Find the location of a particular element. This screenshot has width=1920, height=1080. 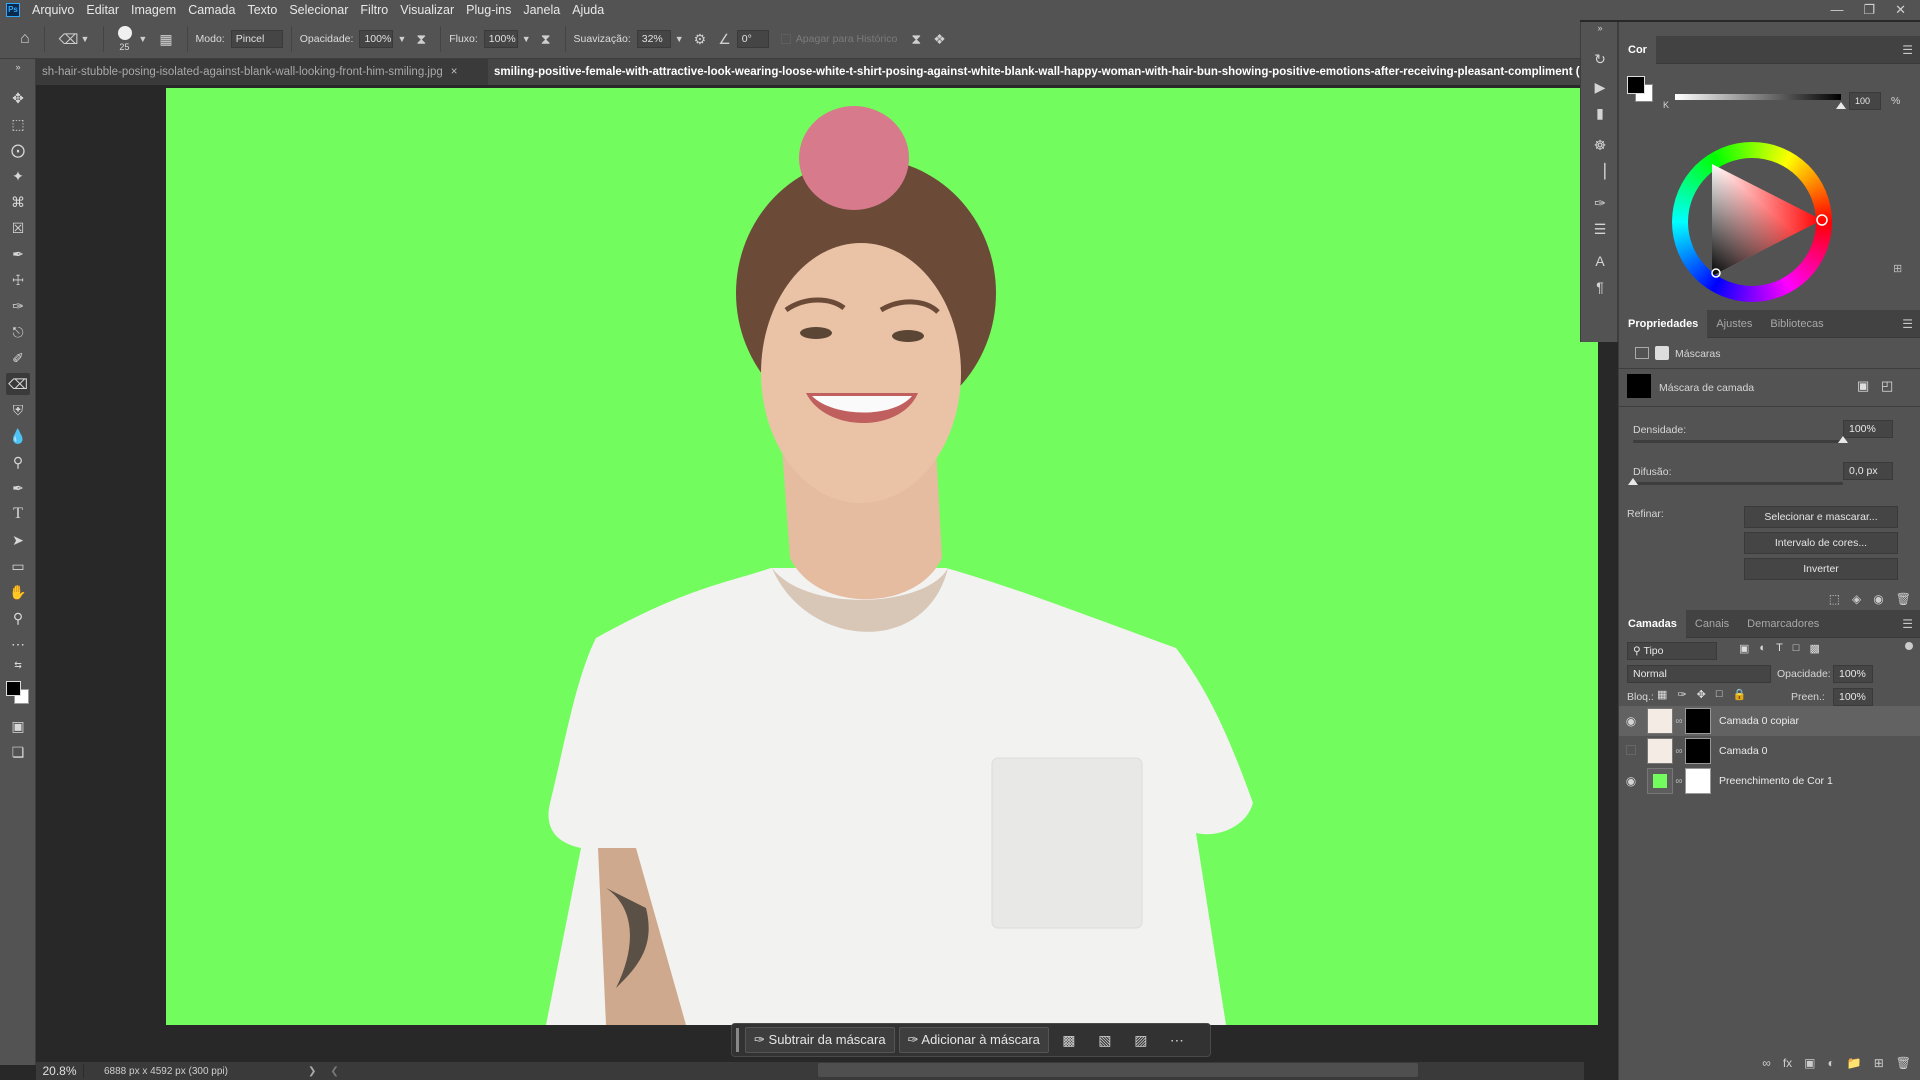

type-layer-filter-icon: T is located at coordinates (1779, 648).